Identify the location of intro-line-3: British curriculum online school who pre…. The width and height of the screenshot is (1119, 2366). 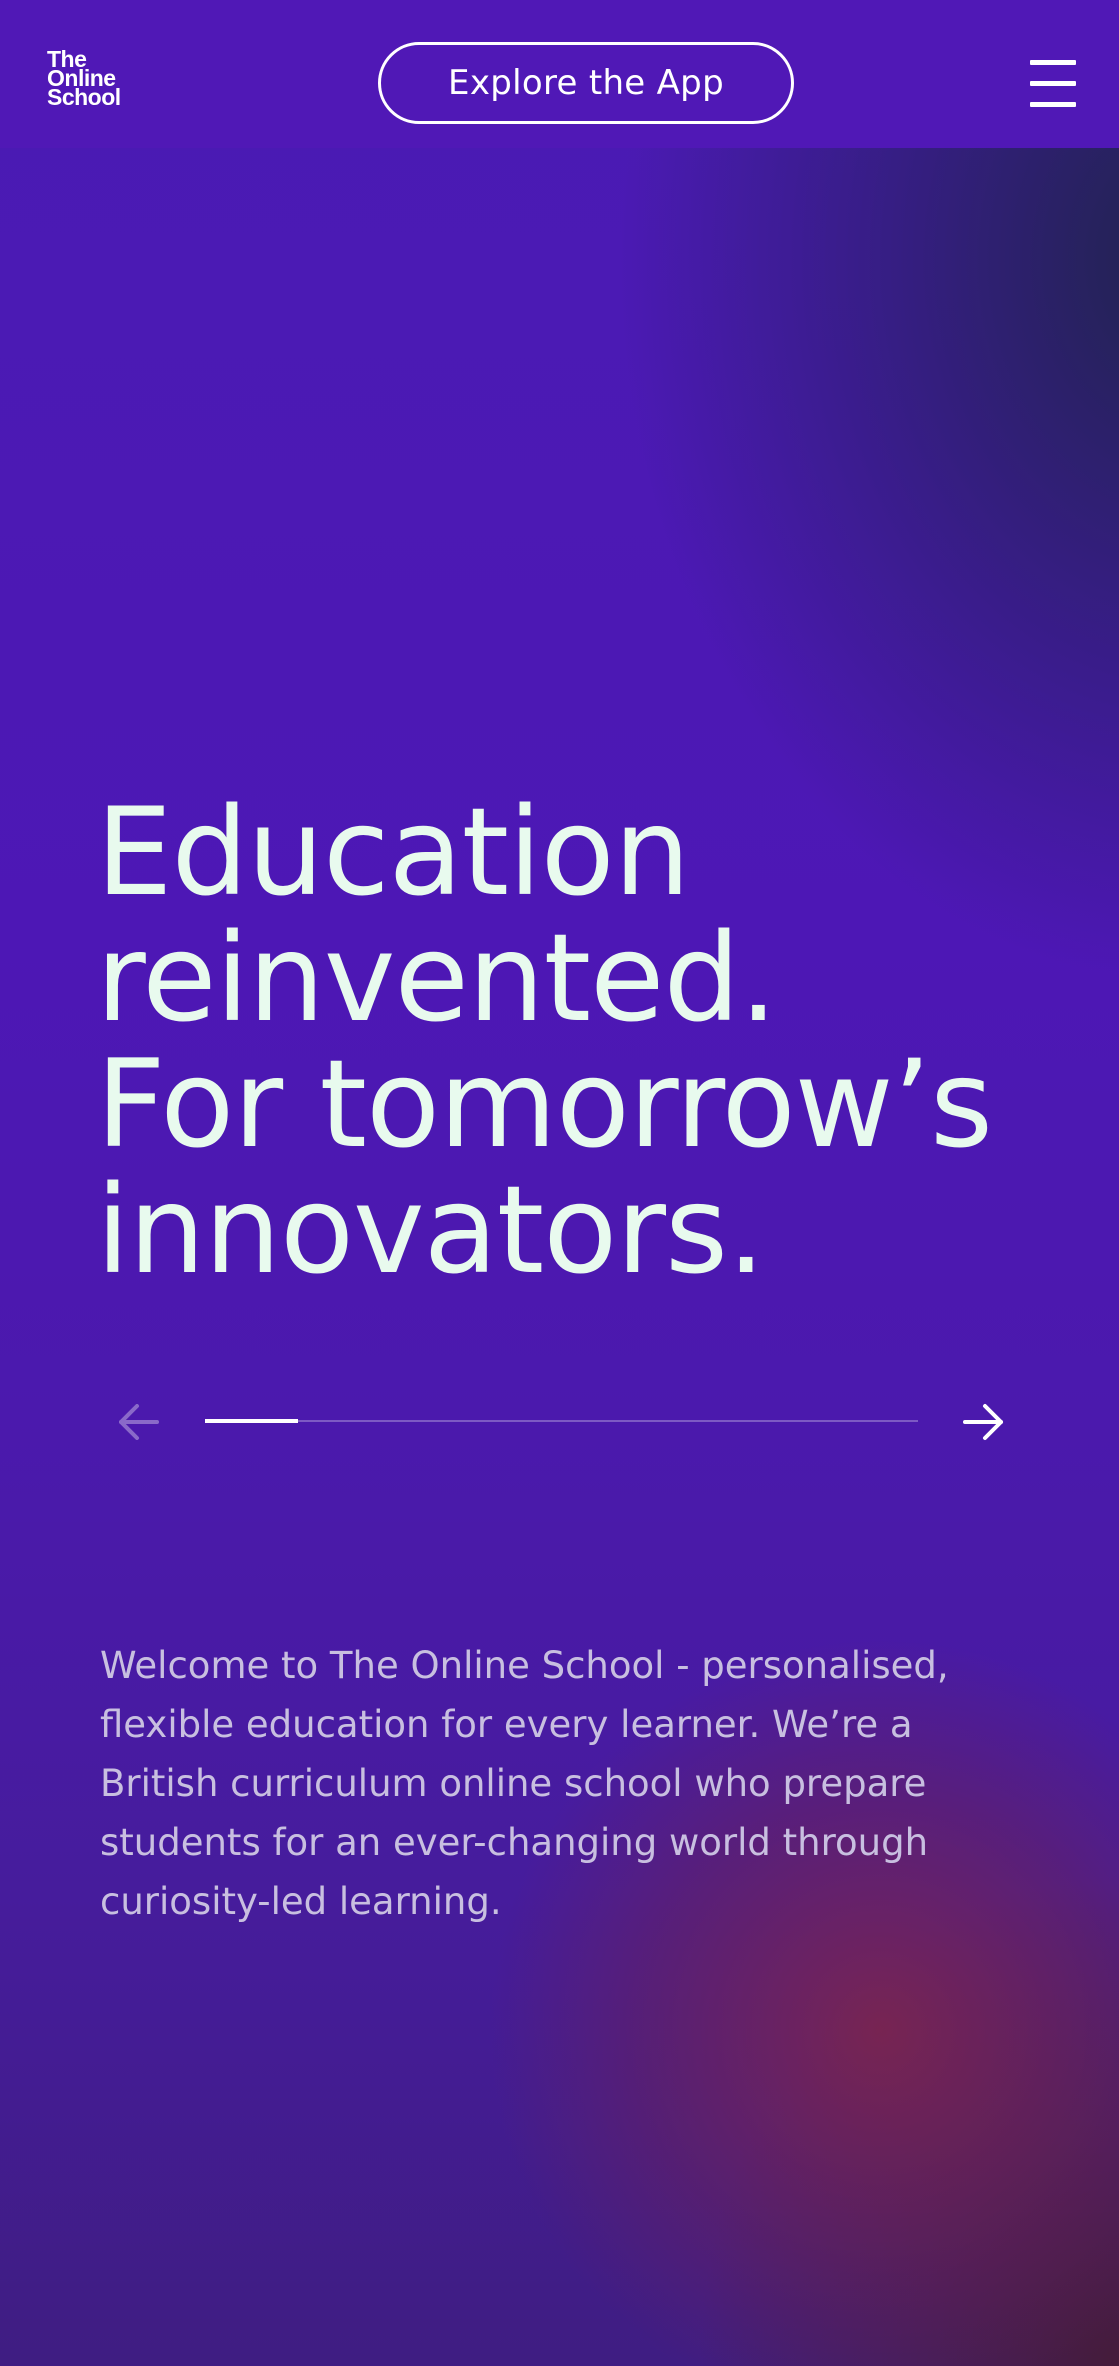
(513, 1783).